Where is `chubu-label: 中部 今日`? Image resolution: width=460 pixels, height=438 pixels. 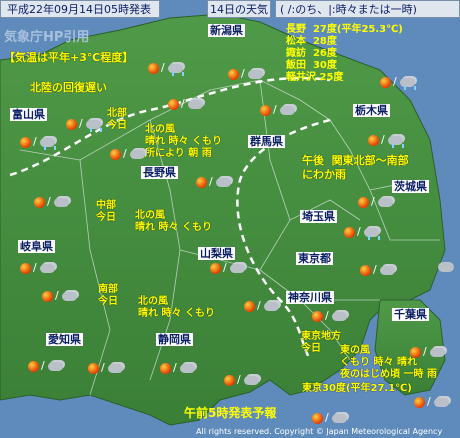 chubu-label: 中部 今日 is located at coordinates (106, 211).